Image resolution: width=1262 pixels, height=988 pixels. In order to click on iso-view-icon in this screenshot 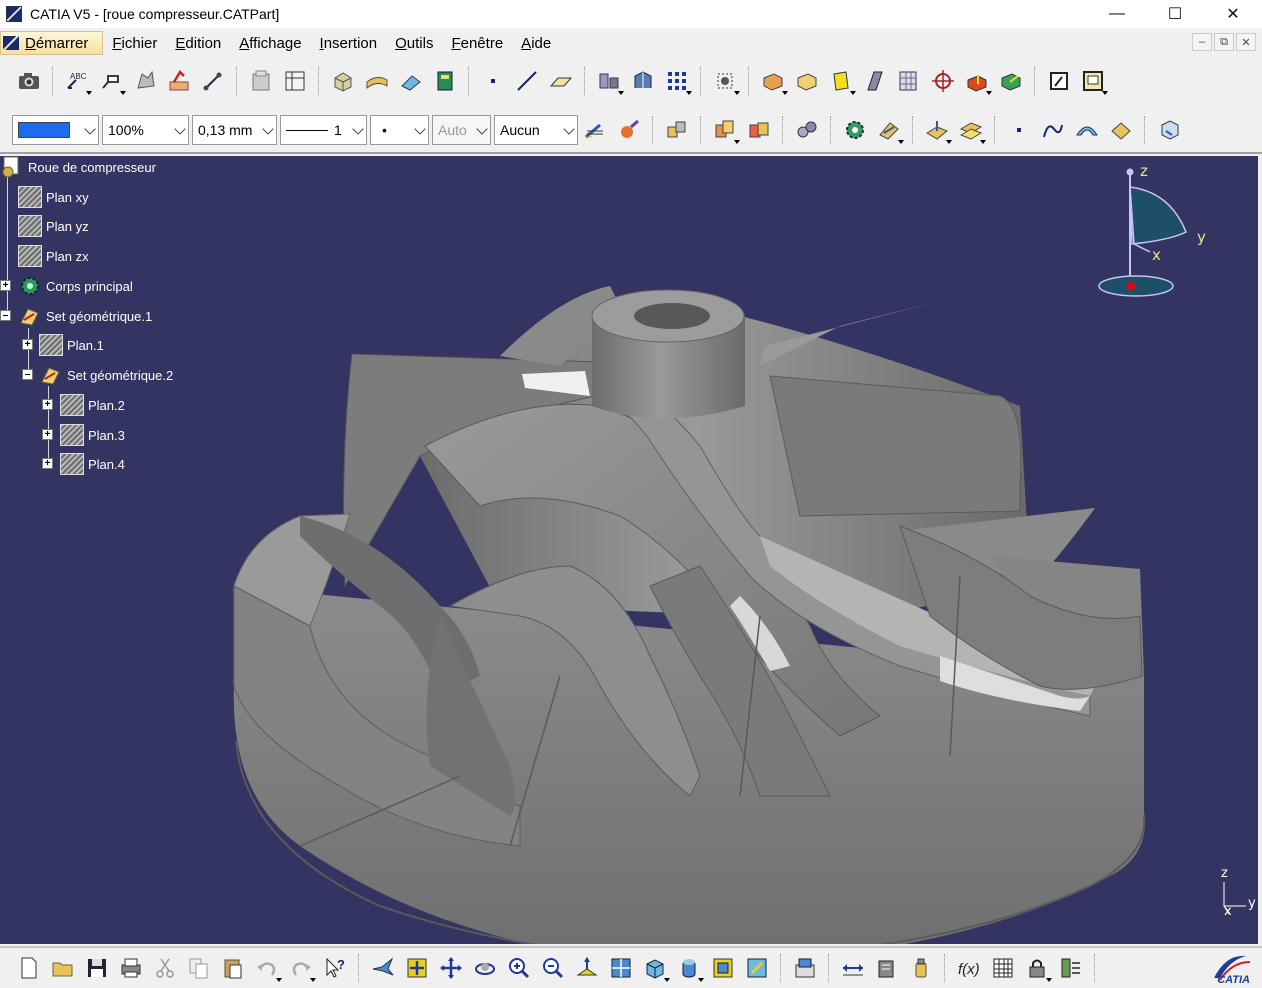, I will do `click(655, 968)`.